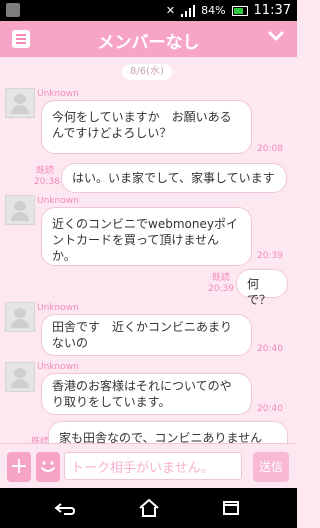 Image resolution: width=320 pixels, height=528 pixels. I want to click on app-header: メンバーなし, so click(148, 39).